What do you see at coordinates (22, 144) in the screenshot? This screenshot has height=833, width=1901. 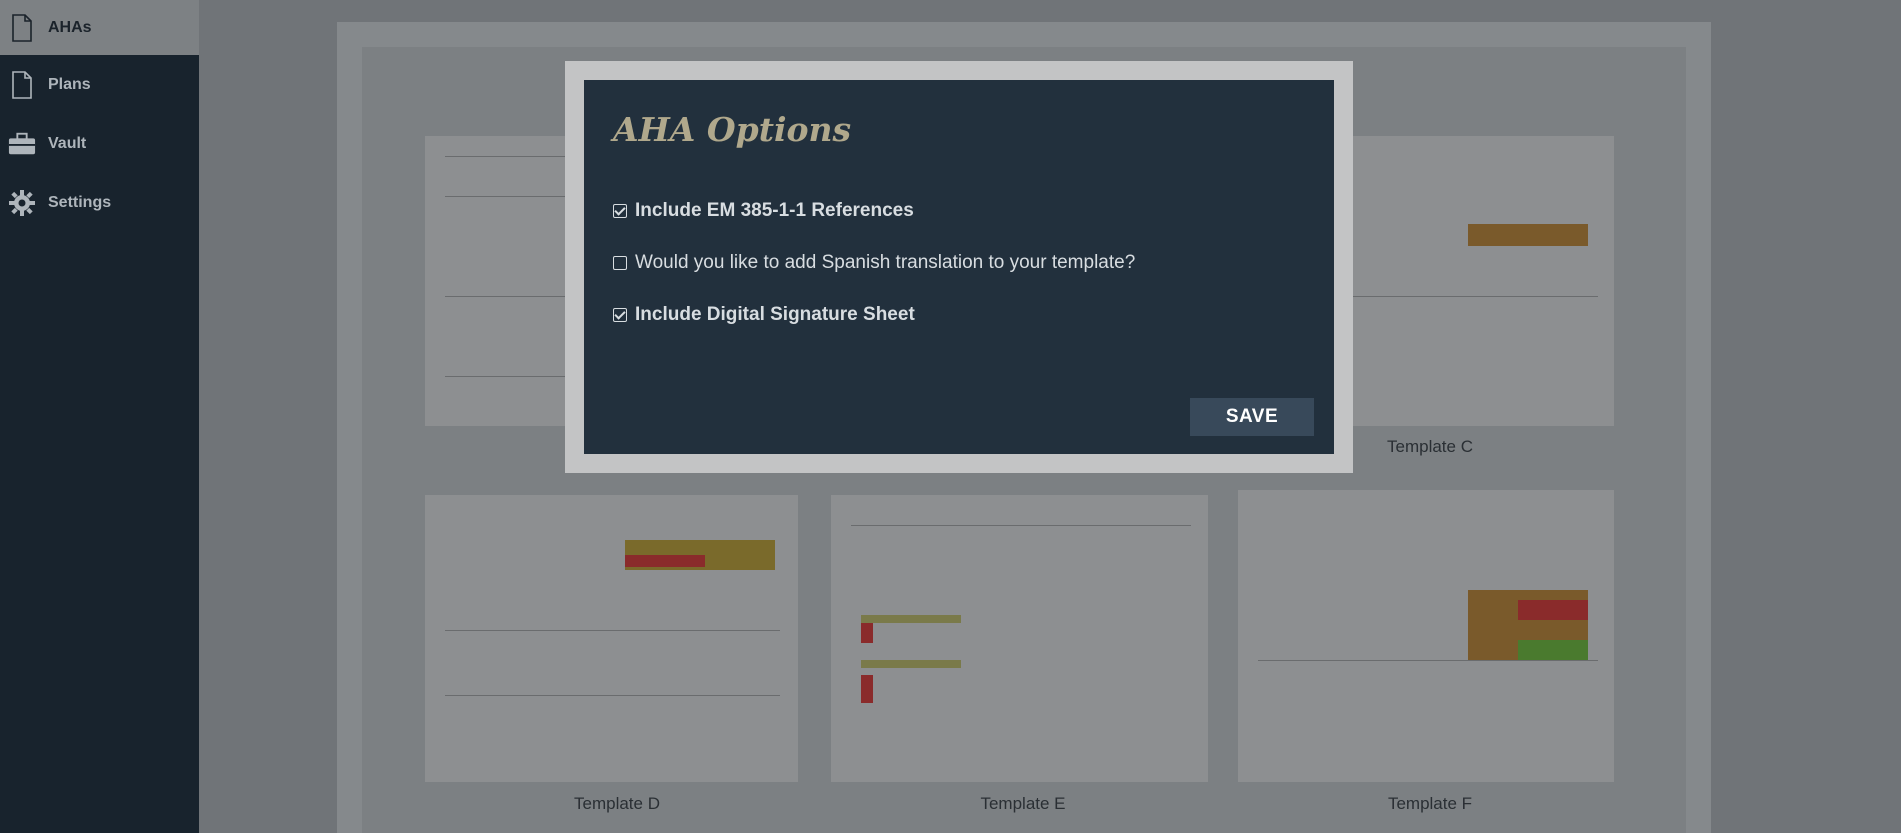 I see `briefcase-icon` at bounding box center [22, 144].